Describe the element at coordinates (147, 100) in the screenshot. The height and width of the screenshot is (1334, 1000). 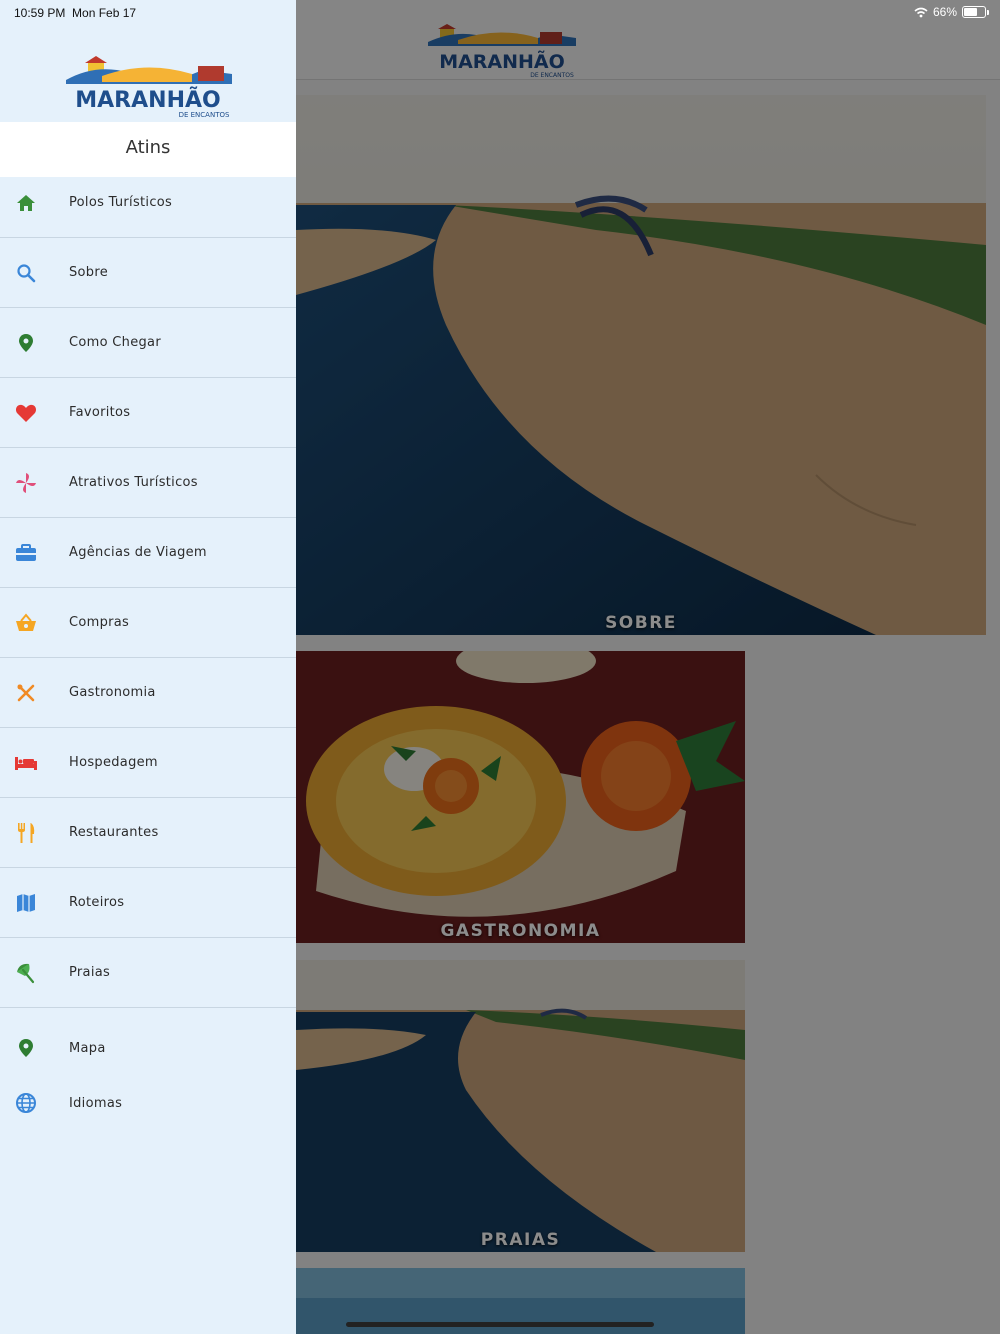
I see `svg-text: MARANHÃO` at that location.